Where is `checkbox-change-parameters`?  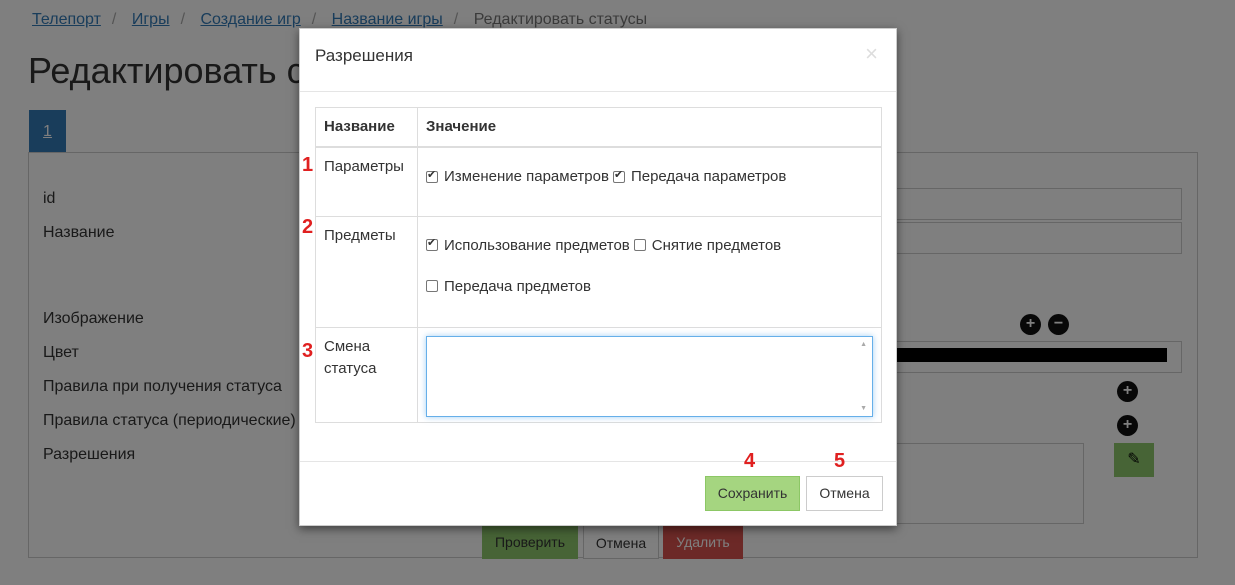
checkbox-change-parameters is located at coordinates (432, 175).